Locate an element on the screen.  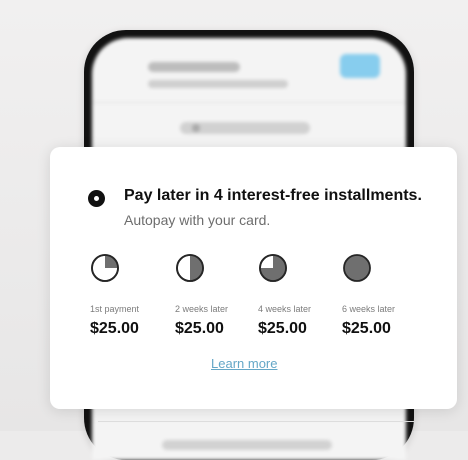
full-pie-icon is located at coordinates (357, 268).